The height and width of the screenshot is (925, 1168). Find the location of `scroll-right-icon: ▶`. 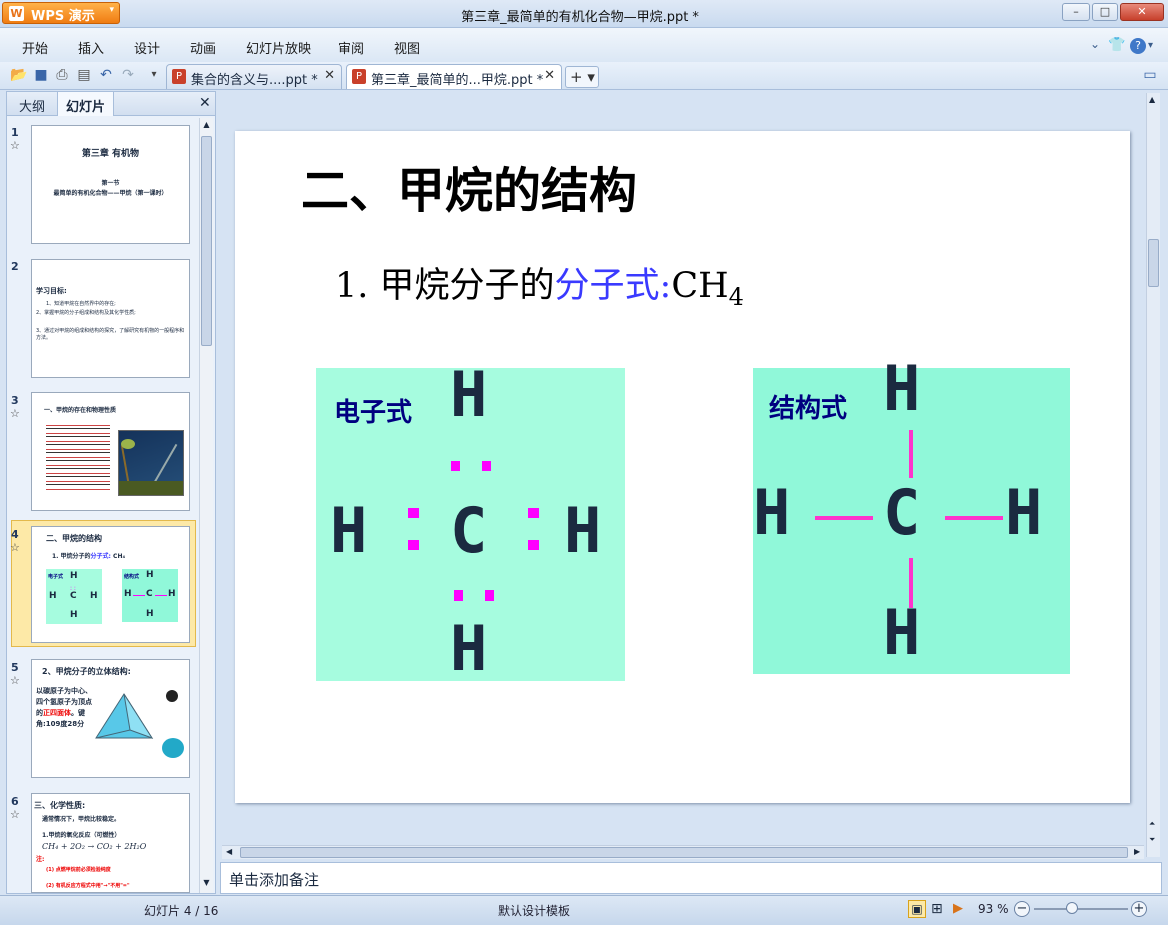

scroll-right-icon: ▶ is located at coordinates (1137, 851).